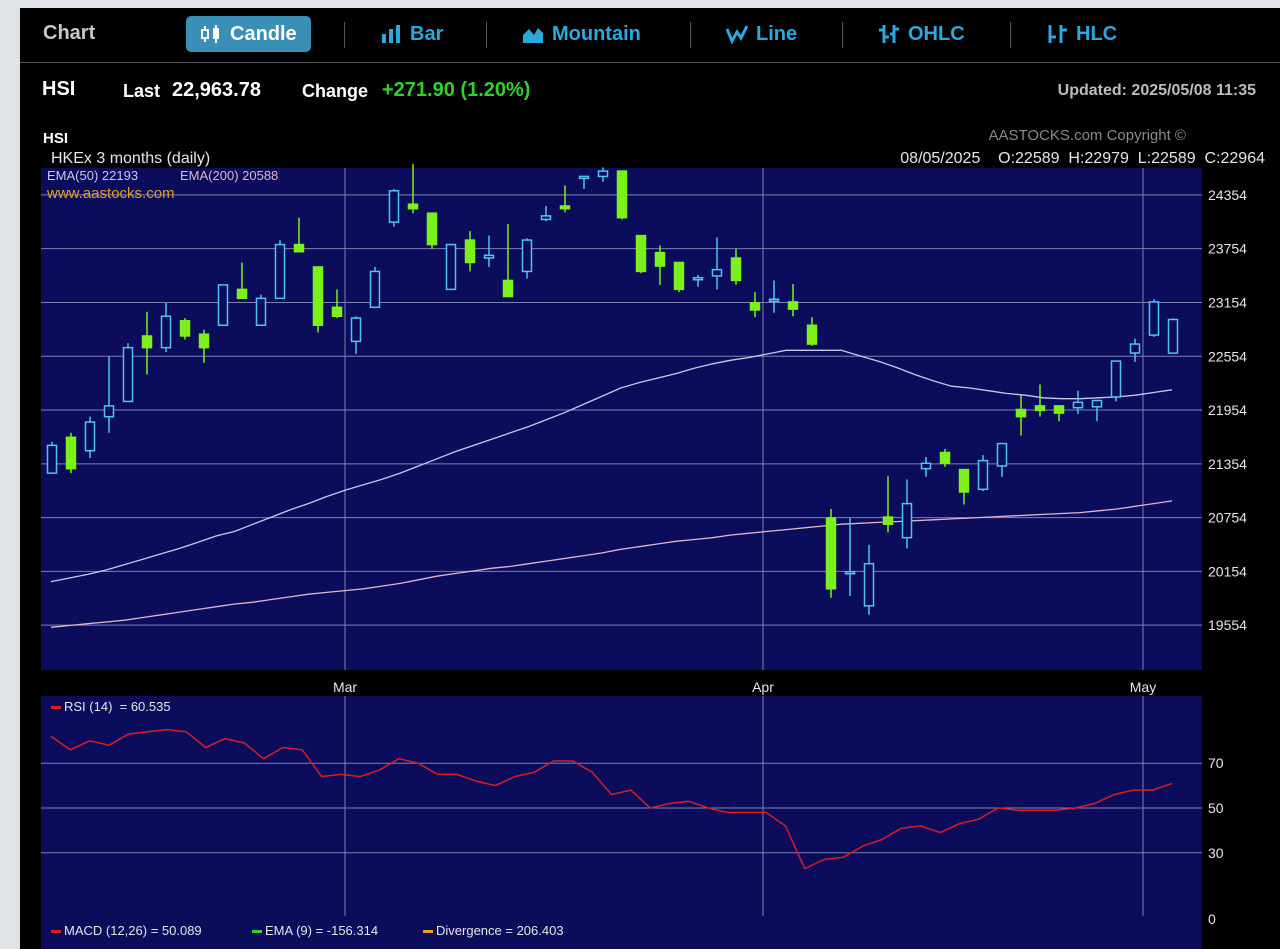 The height and width of the screenshot is (949, 1280). Describe the element at coordinates (1227, 356) in the screenshot. I see `price-tick-label: 22554` at that location.